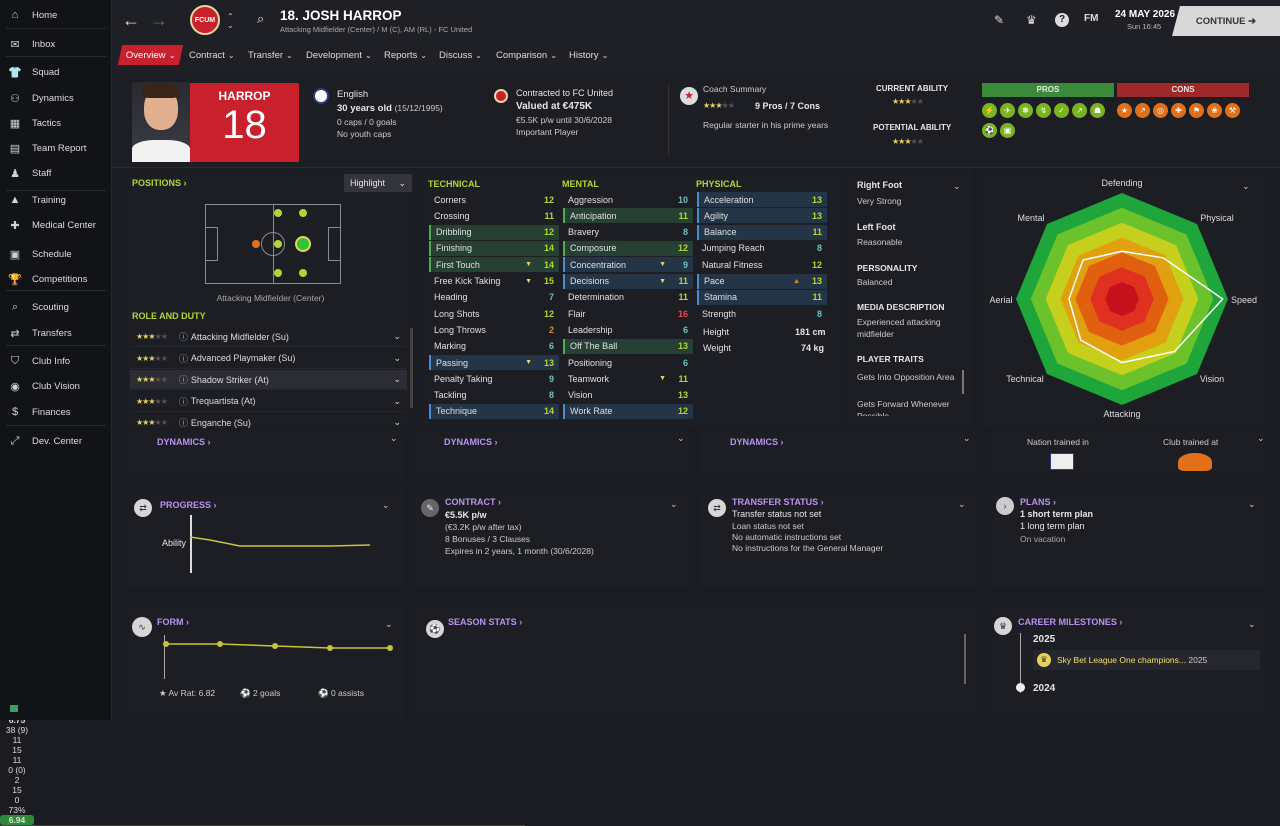 The height and width of the screenshot is (826, 1280). What do you see at coordinates (963, 382) in the screenshot?
I see `traits-scrollbar` at bounding box center [963, 382].